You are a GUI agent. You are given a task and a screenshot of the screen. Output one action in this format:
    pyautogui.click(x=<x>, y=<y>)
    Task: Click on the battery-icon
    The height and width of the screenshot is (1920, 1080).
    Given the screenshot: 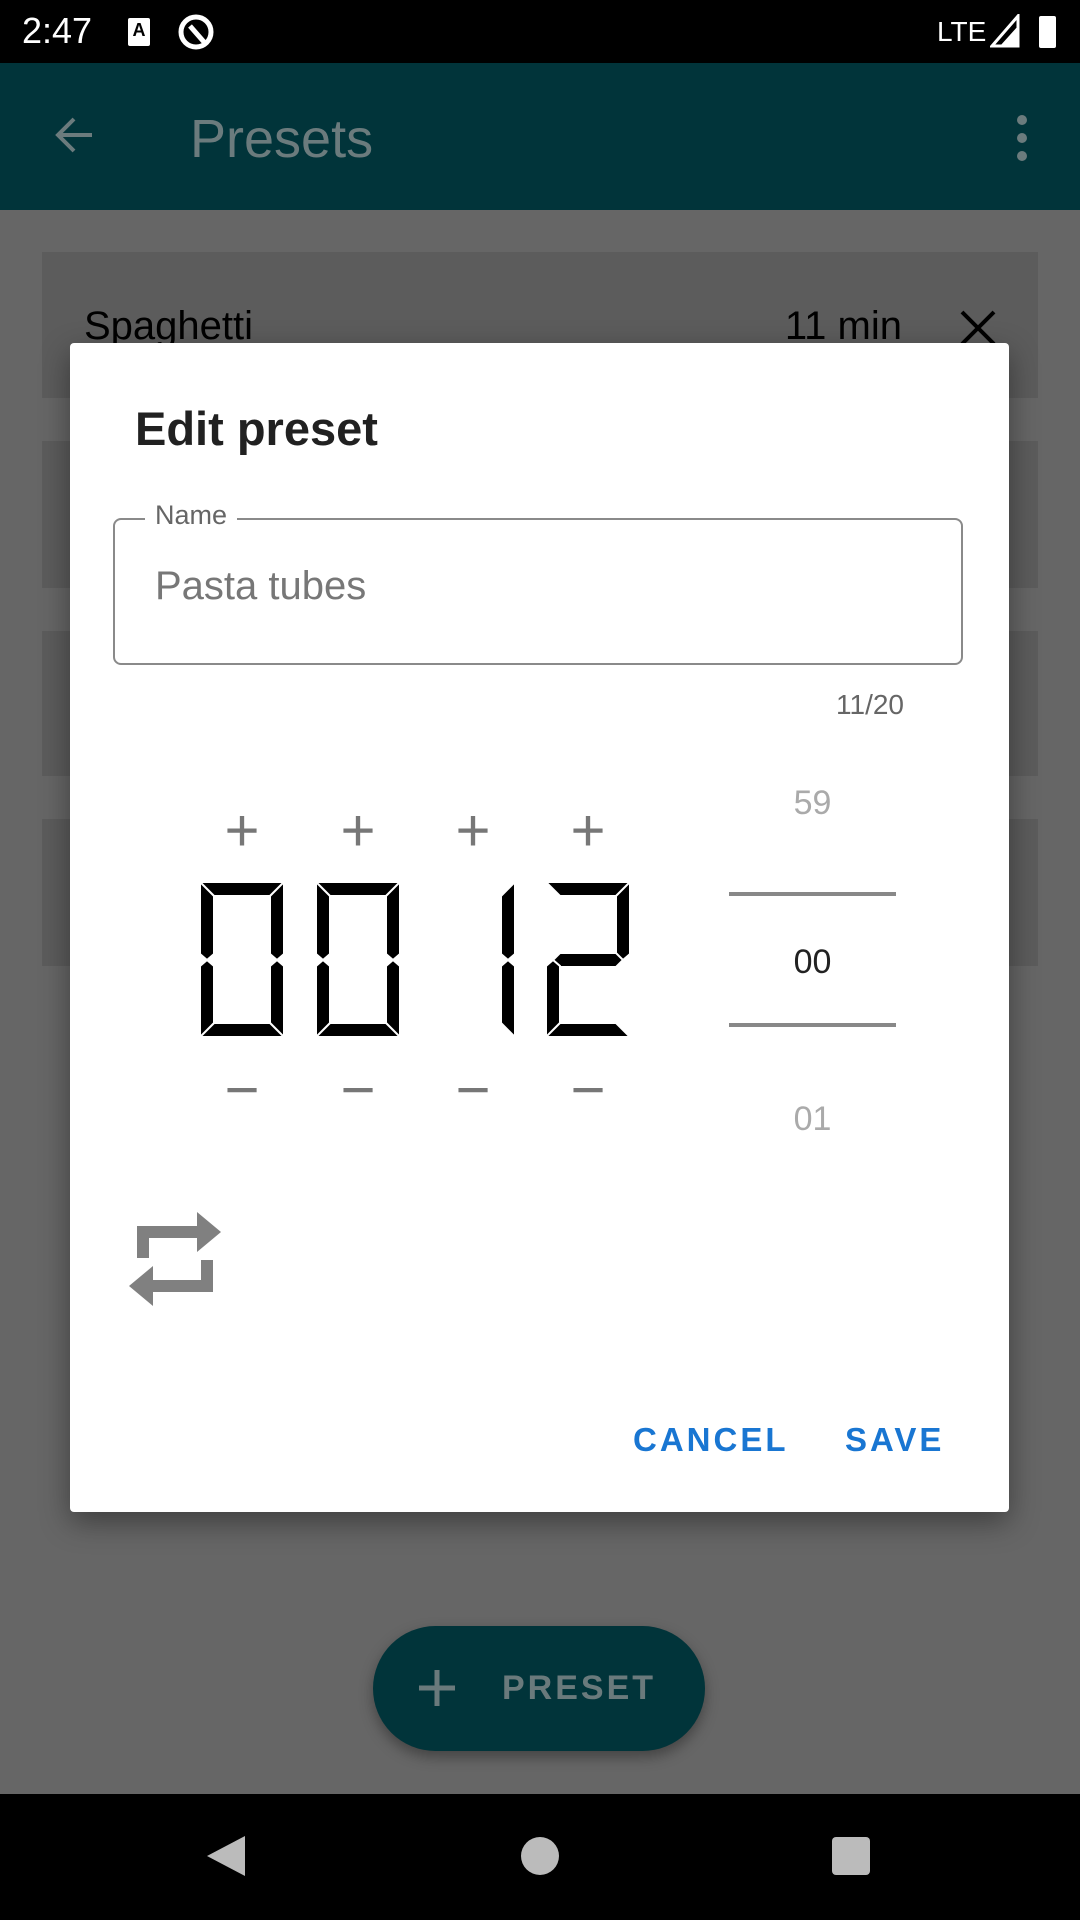 What is the action you would take?
    pyautogui.click(x=1047, y=32)
    